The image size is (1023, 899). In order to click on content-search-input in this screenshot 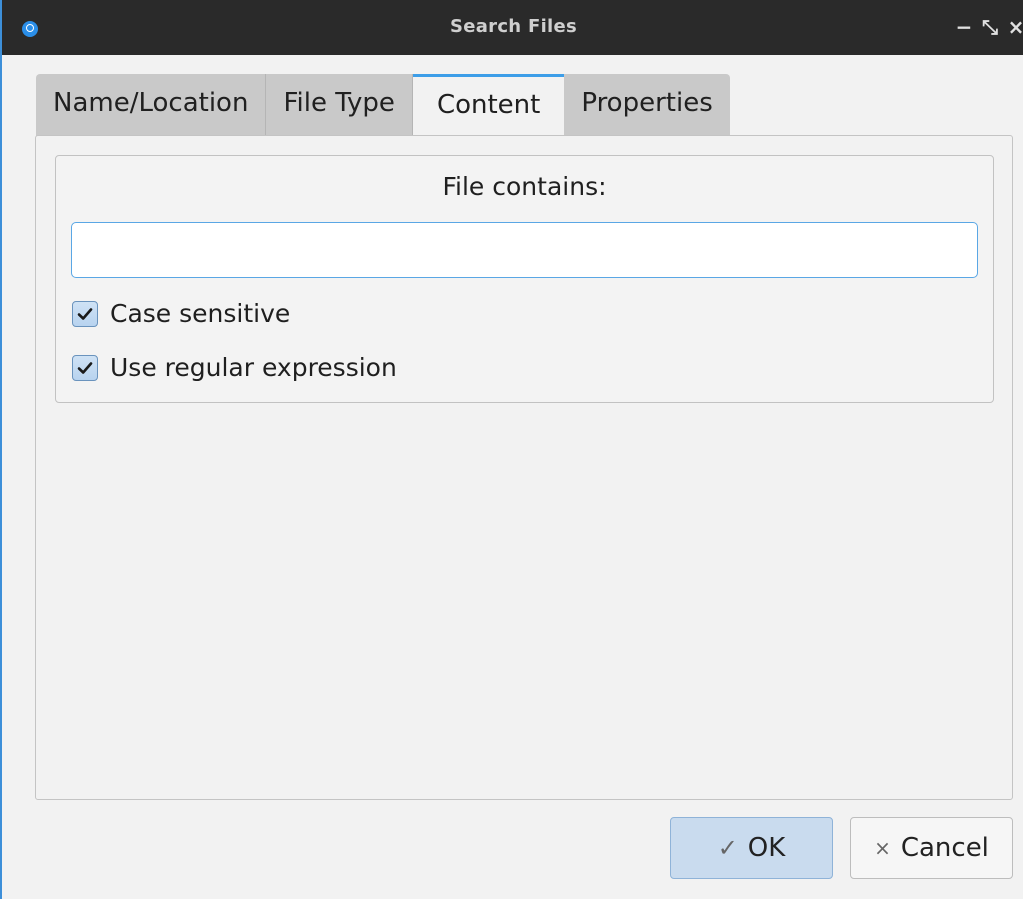, I will do `click(524, 250)`.